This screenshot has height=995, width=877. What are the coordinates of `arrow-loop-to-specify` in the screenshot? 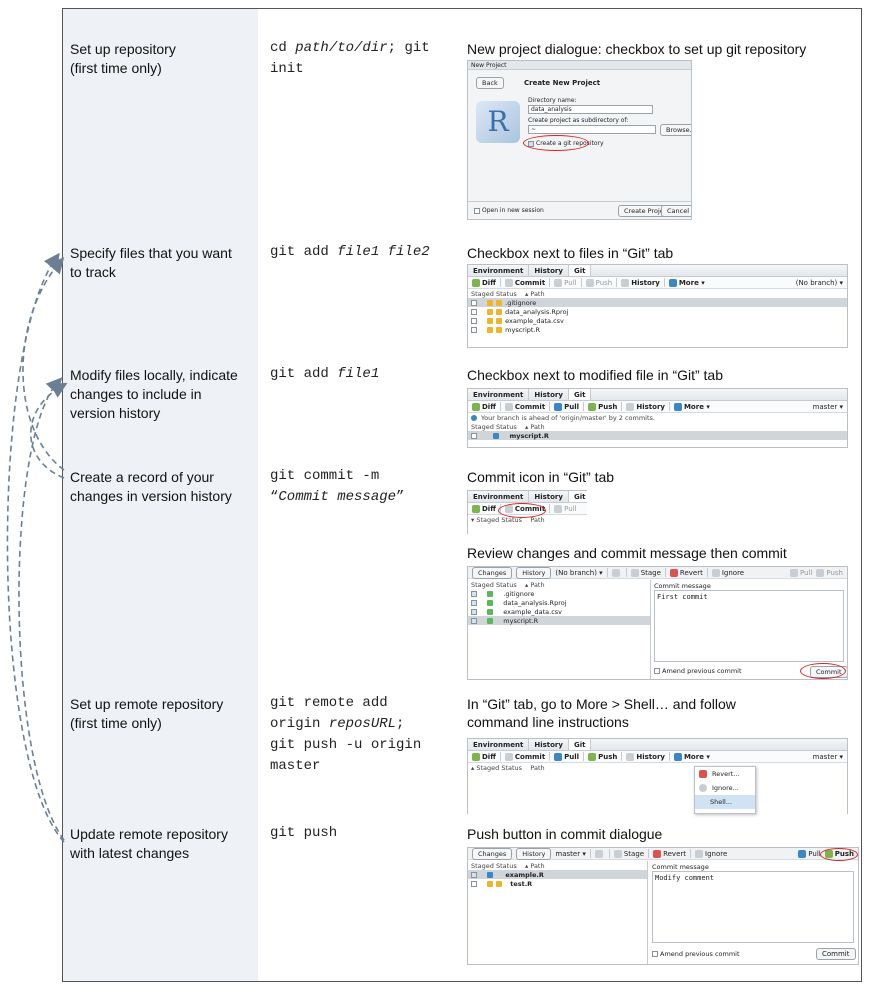 It's located at (43, 364).